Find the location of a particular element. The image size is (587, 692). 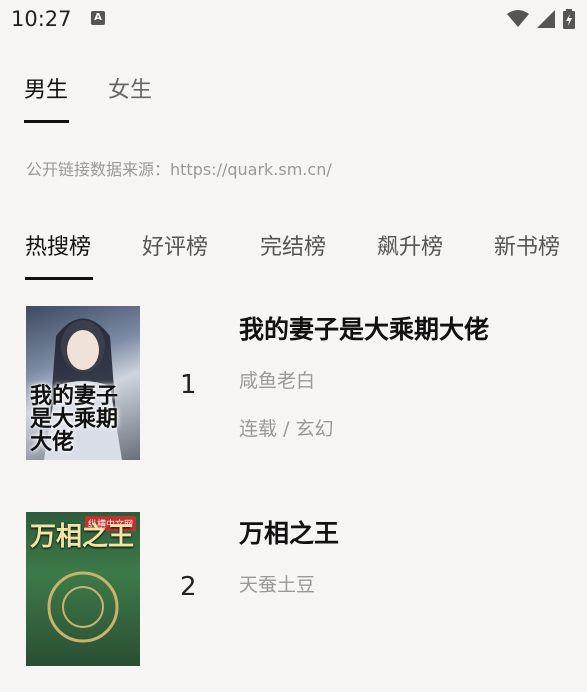

rank-number: 2 is located at coordinates (188, 587).